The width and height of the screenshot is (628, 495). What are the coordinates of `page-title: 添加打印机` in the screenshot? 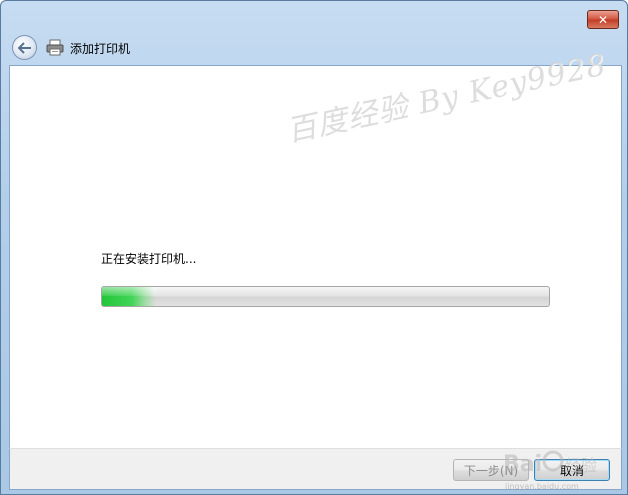 It's located at (100, 49).